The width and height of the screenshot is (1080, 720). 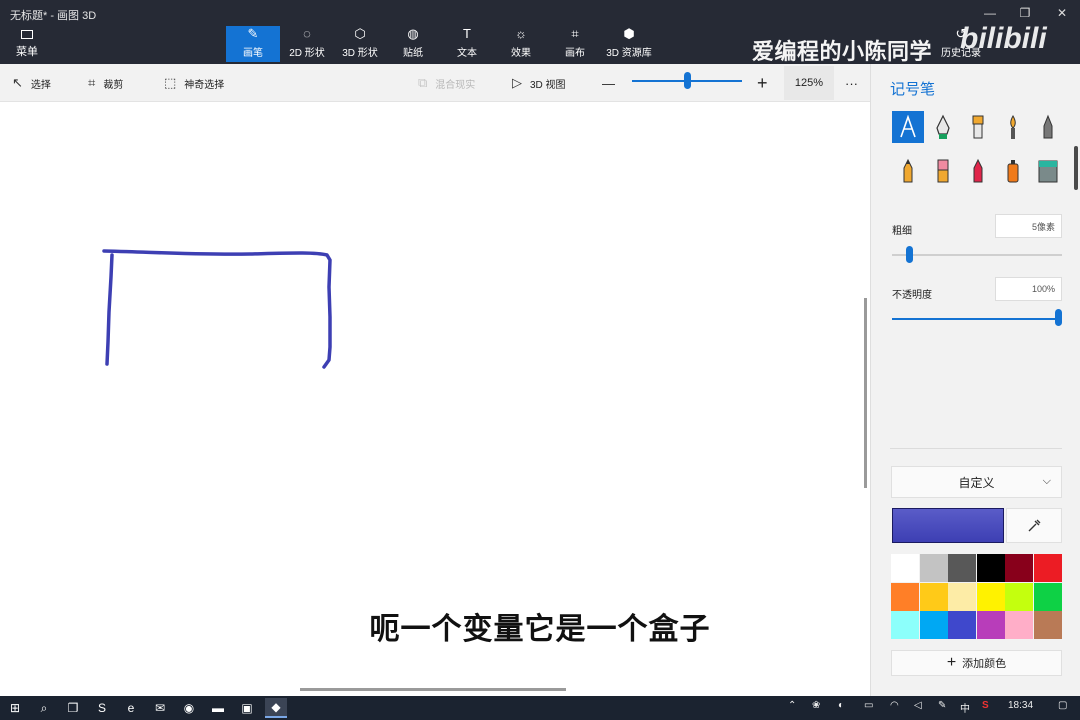 I want to click on calligraphy-pen-button, so click(x=943, y=127).